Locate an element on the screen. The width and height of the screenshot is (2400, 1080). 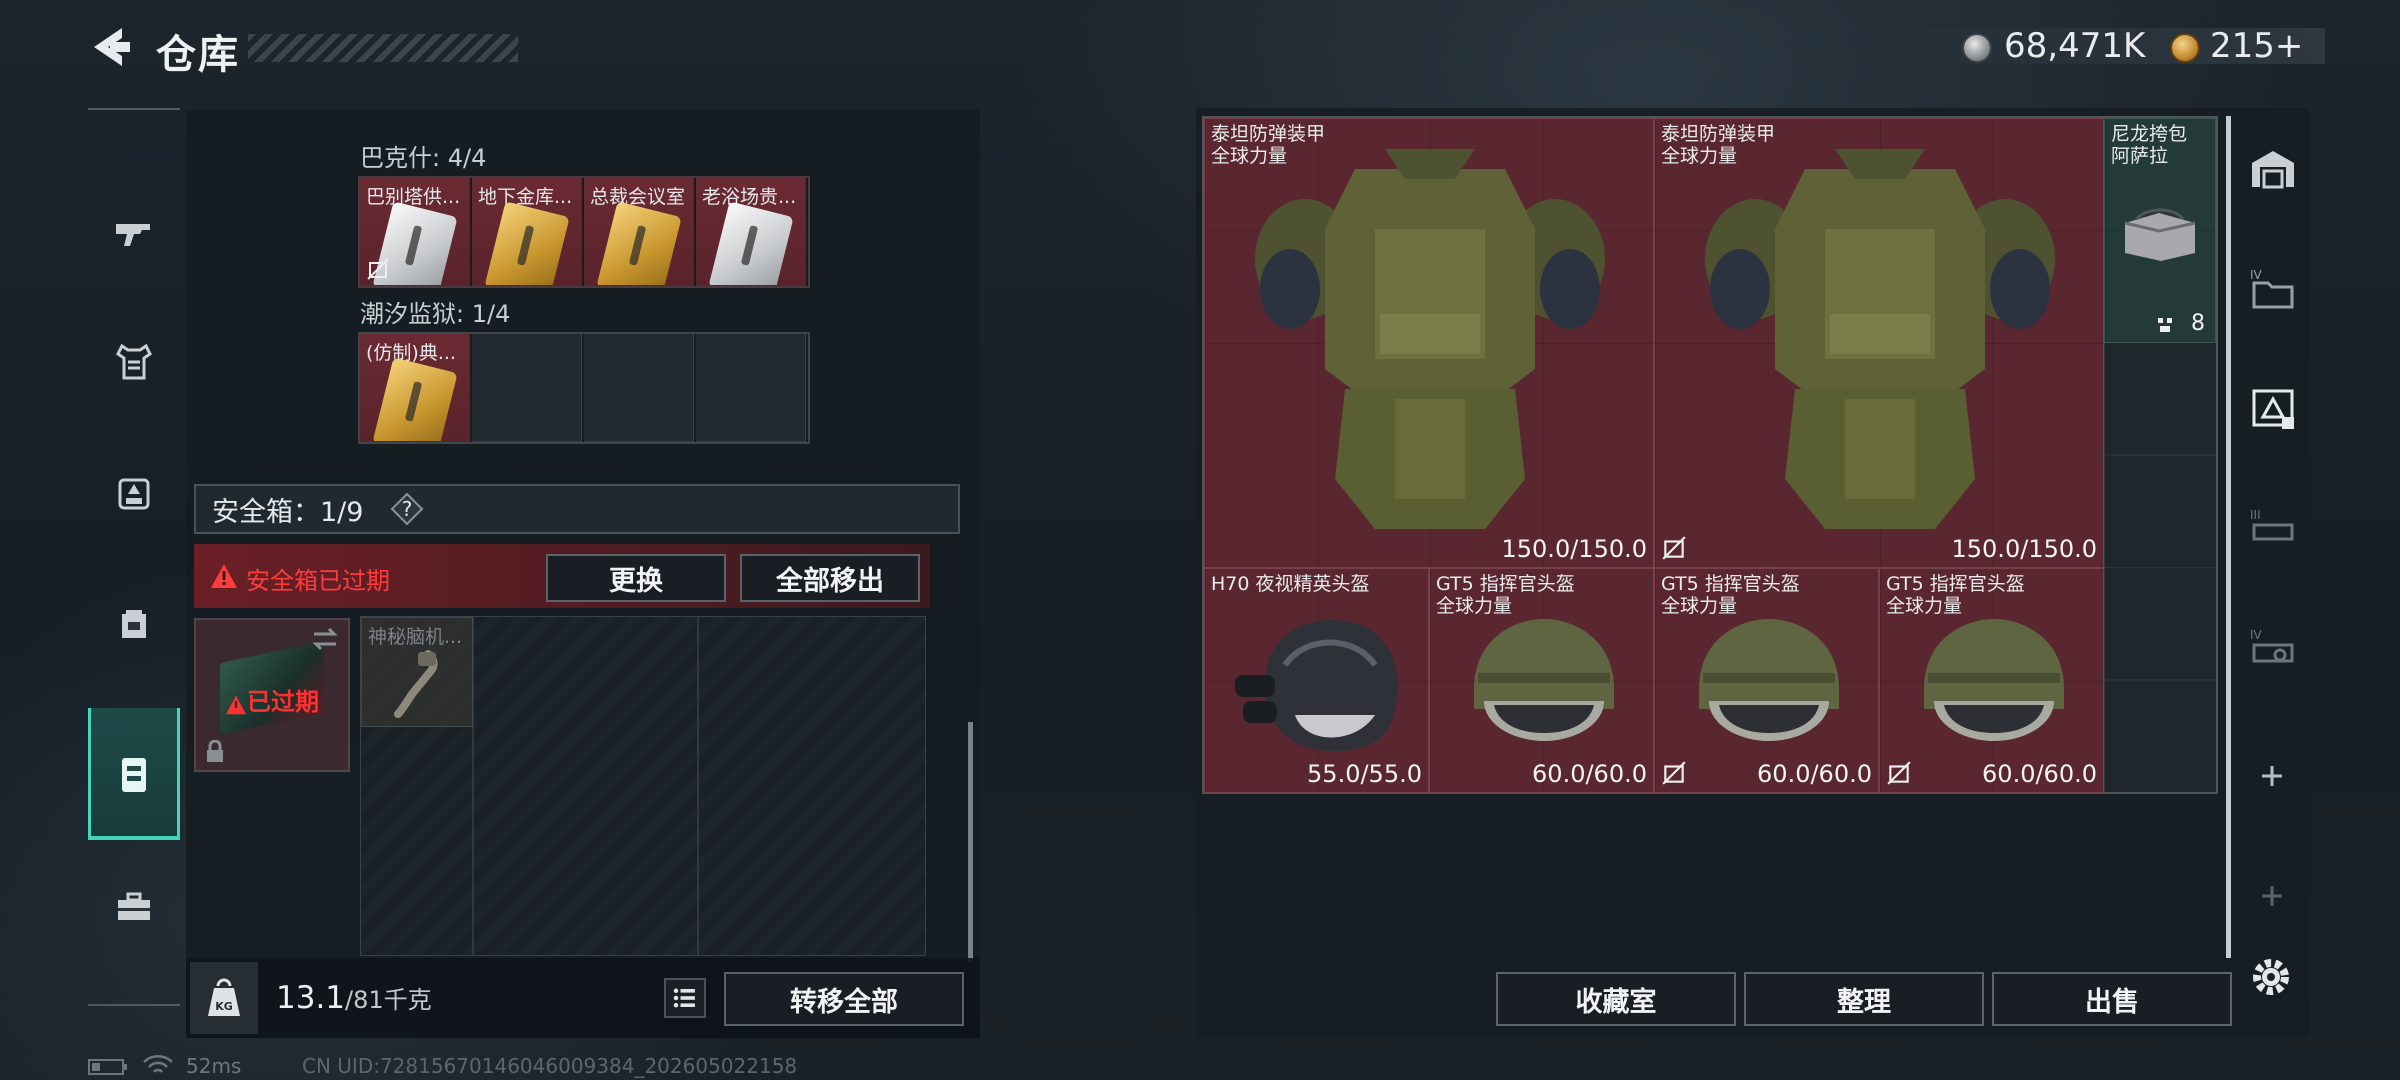
page-iii-icon: III is located at coordinates (2272, 524).